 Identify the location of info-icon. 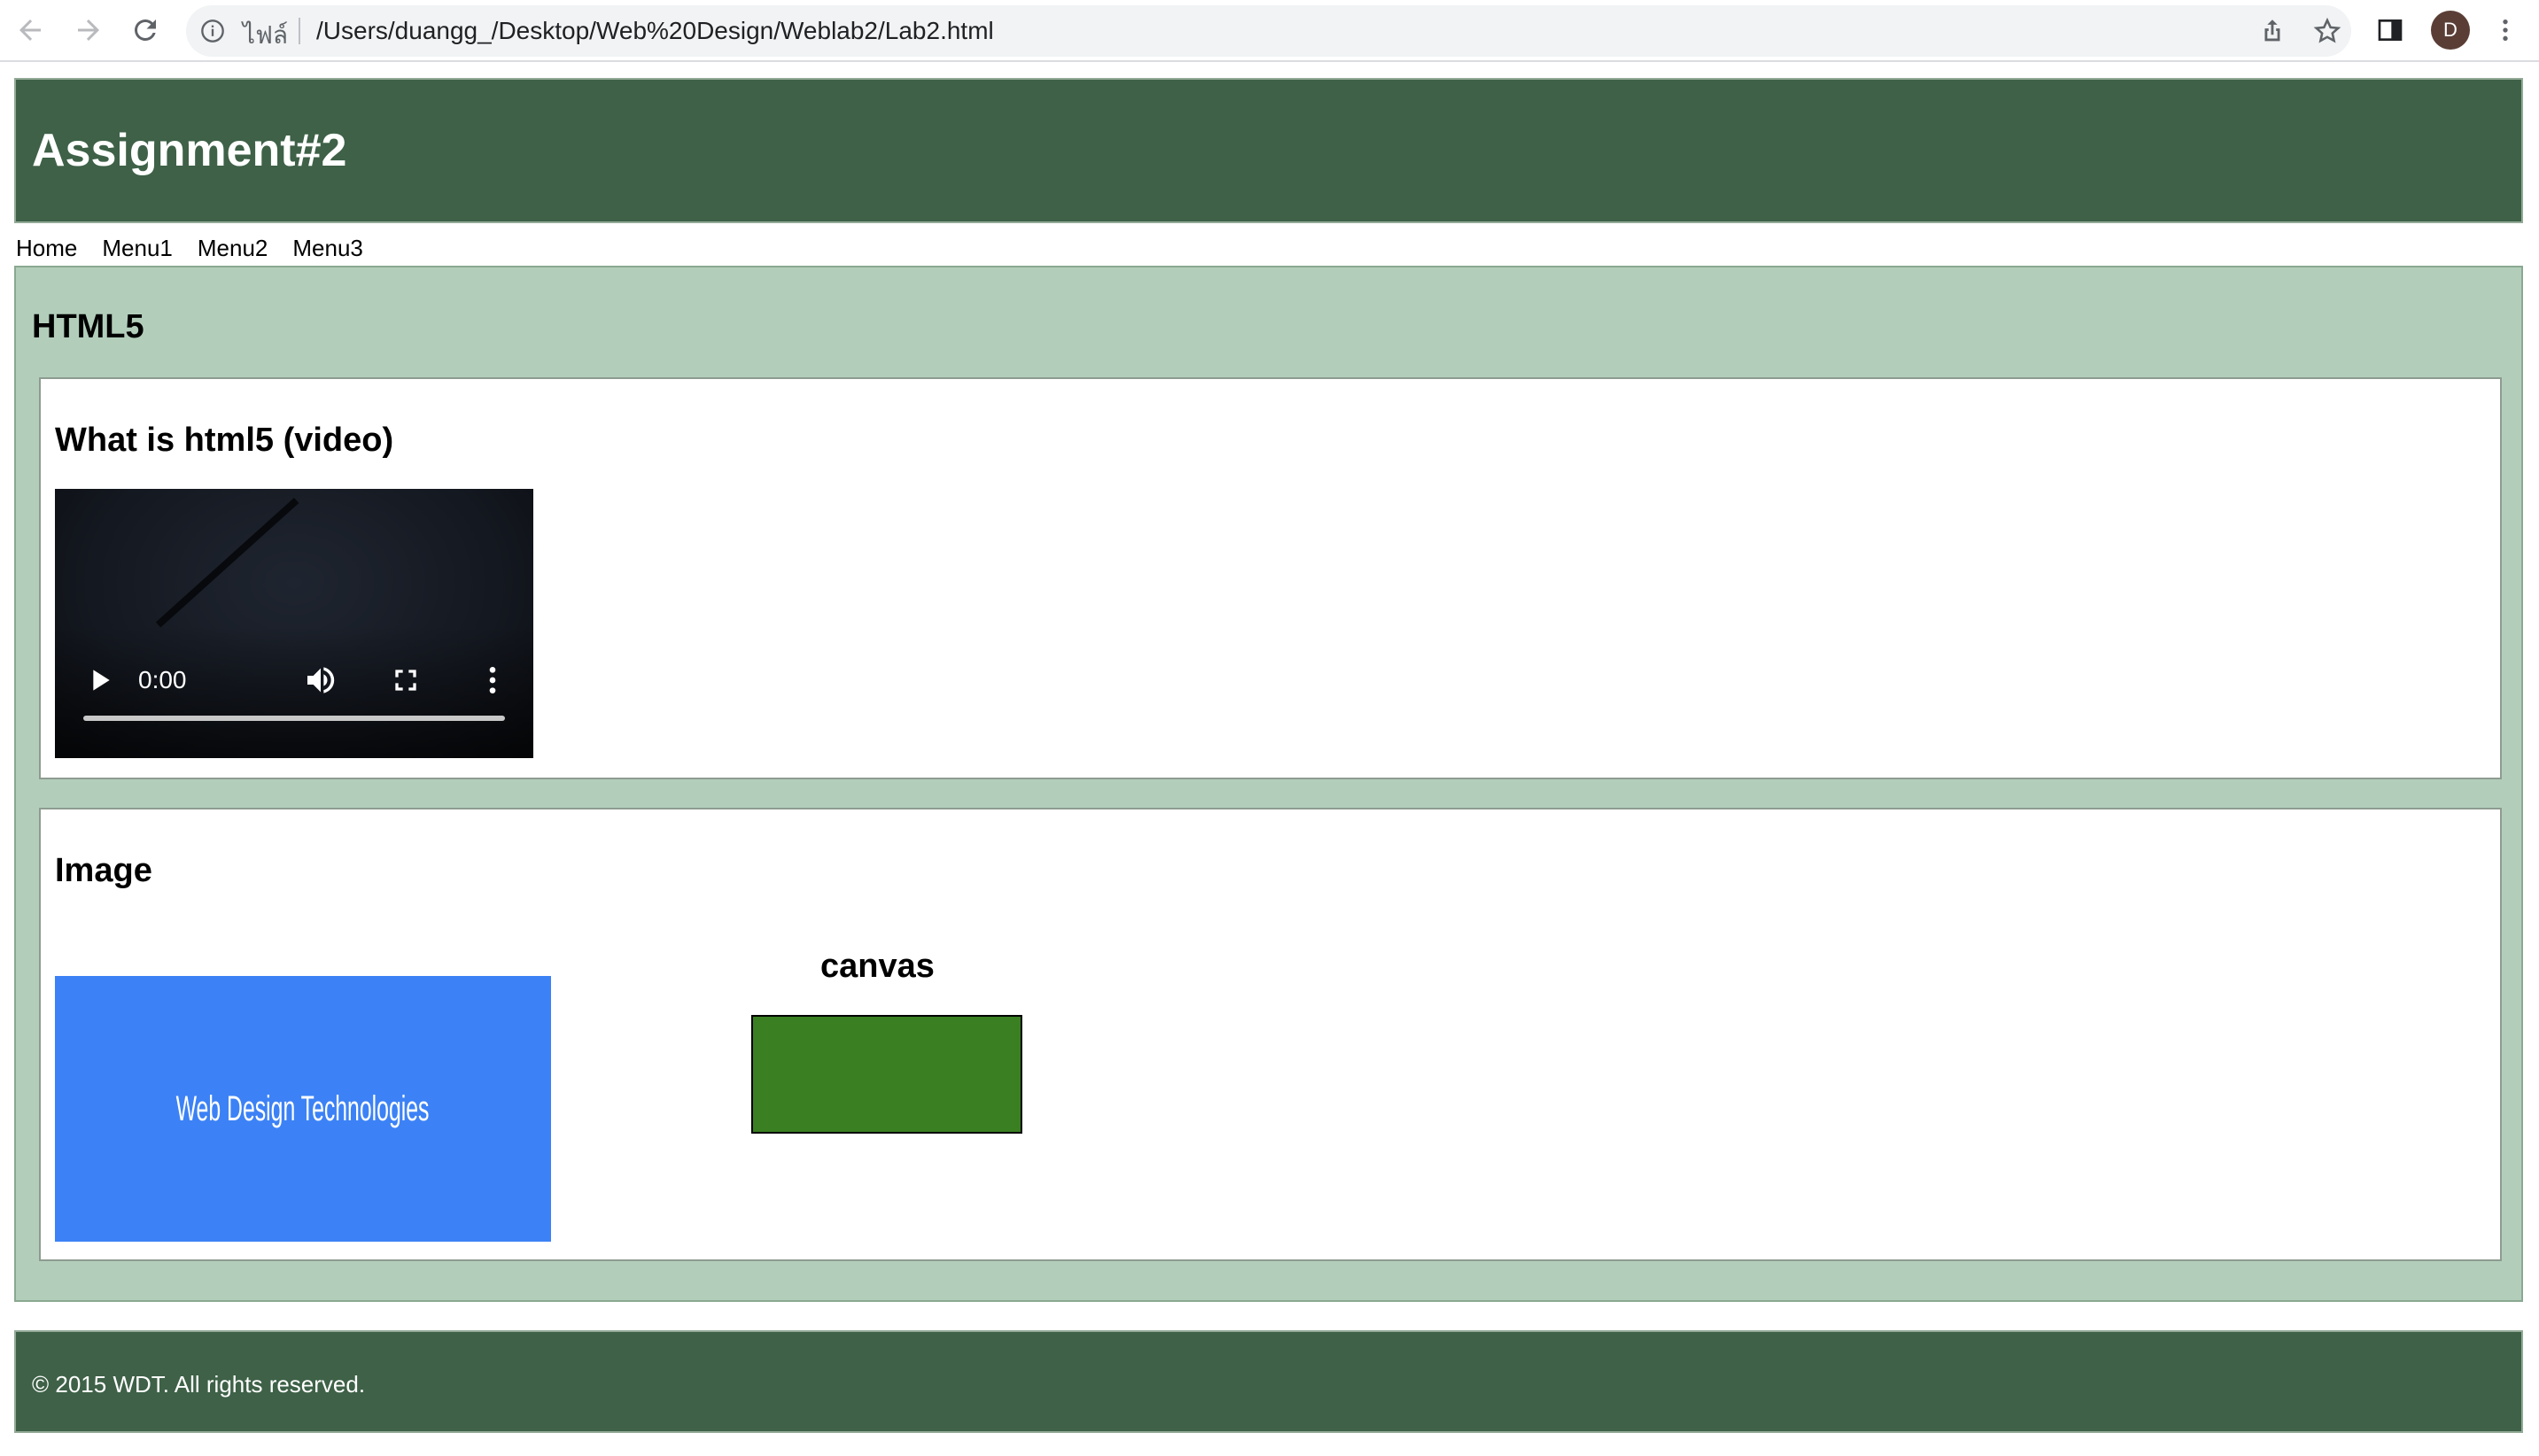
(212, 31).